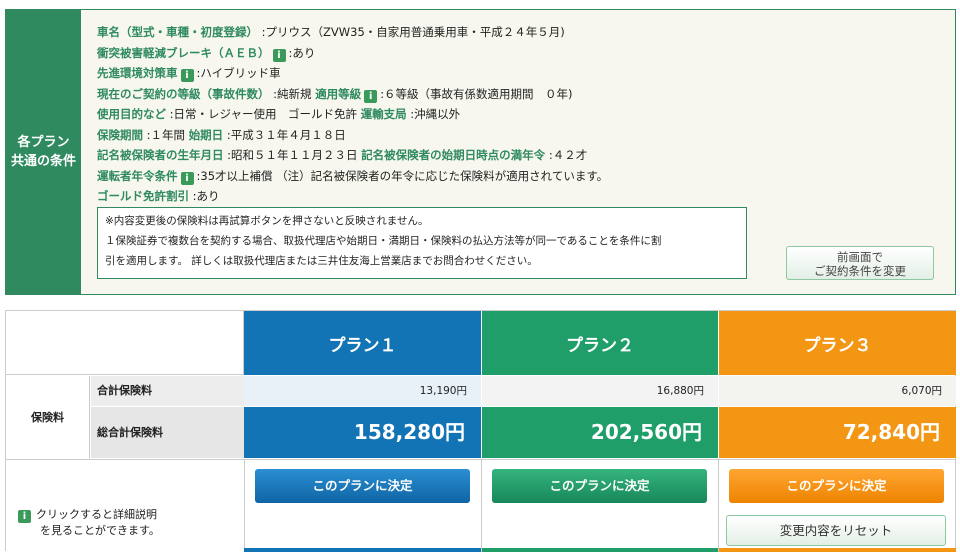  Describe the element at coordinates (836, 530) in the screenshot. I see `reset-changes-button: 変更内容をリセット` at that location.